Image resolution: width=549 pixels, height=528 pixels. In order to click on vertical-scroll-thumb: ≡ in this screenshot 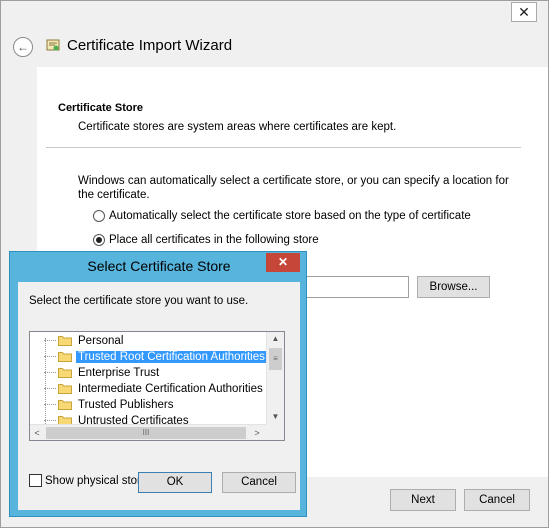, I will do `click(275, 359)`.